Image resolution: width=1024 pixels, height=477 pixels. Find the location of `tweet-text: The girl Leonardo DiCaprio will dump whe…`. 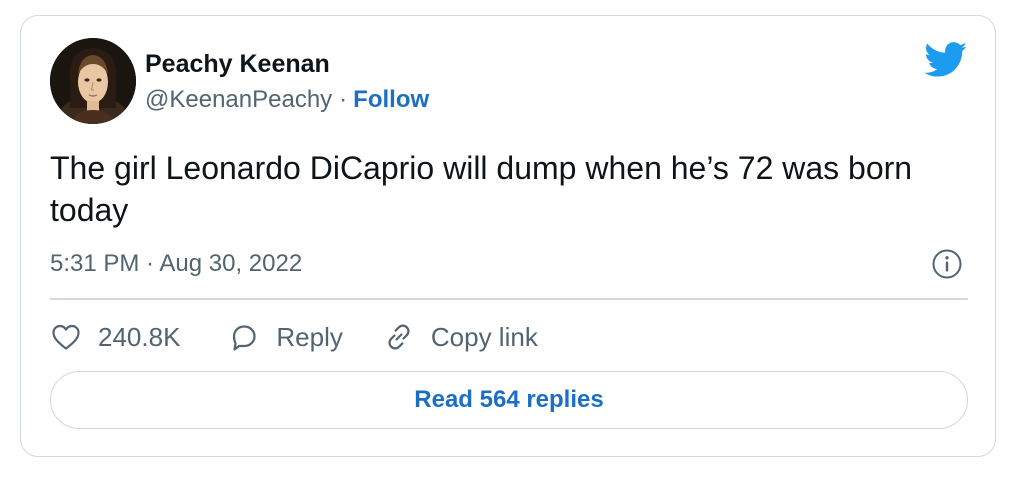

tweet-text: The girl Leonardo DiCaprio will dump whe… is located at coordinates (481, 189).